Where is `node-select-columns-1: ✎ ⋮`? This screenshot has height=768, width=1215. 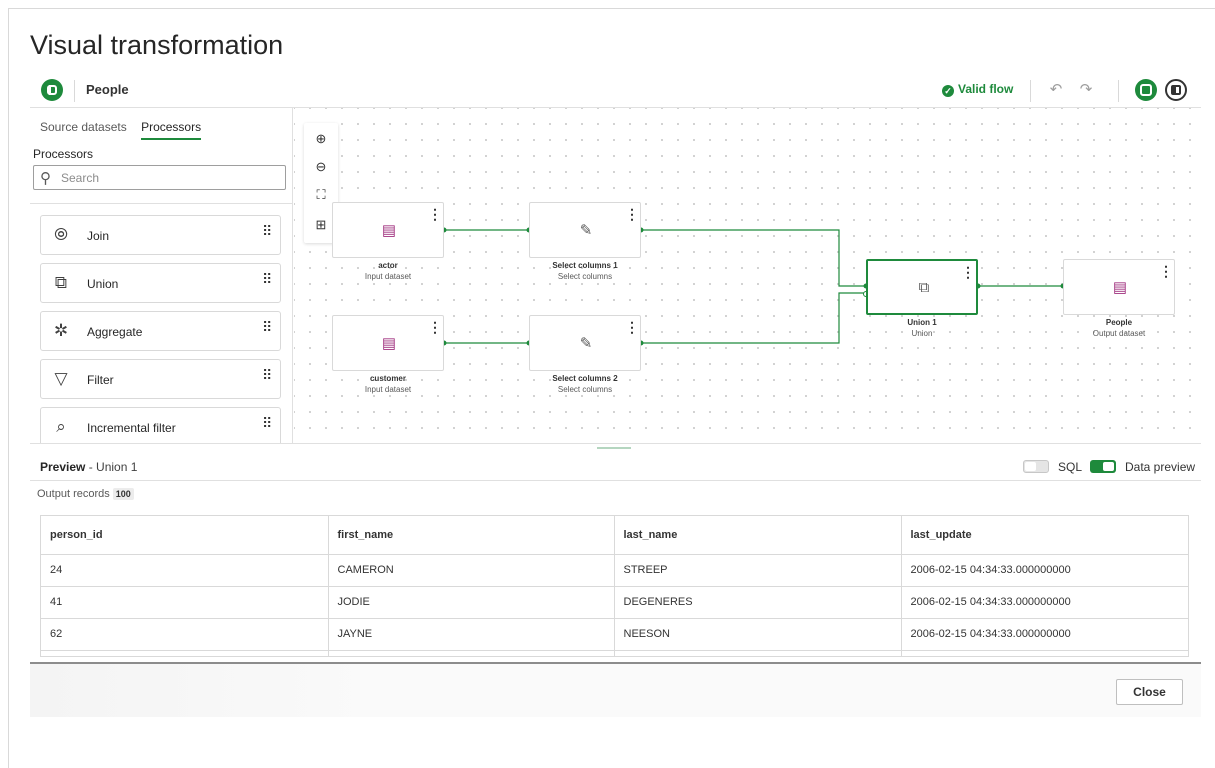 node-select-columns-1: ✎ ⋮ is located at coordinates (585, 230).